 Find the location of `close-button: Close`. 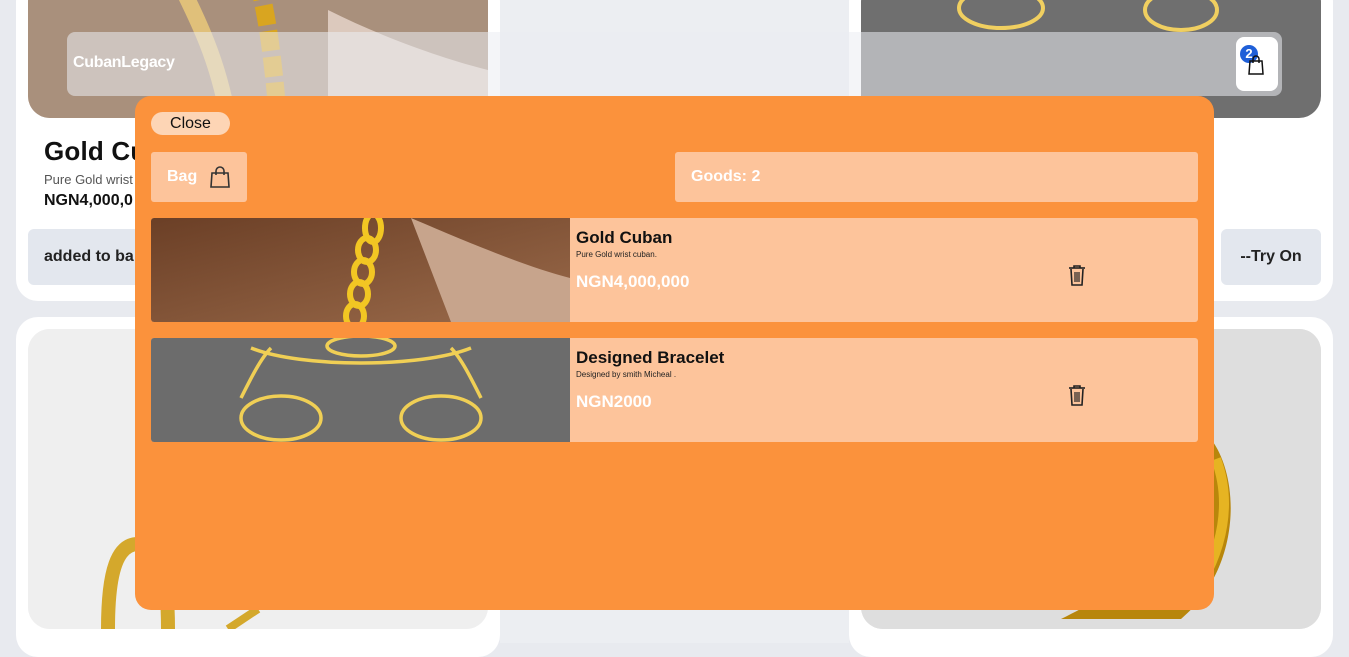

close-button: Close is located at coordinates (190, 123).